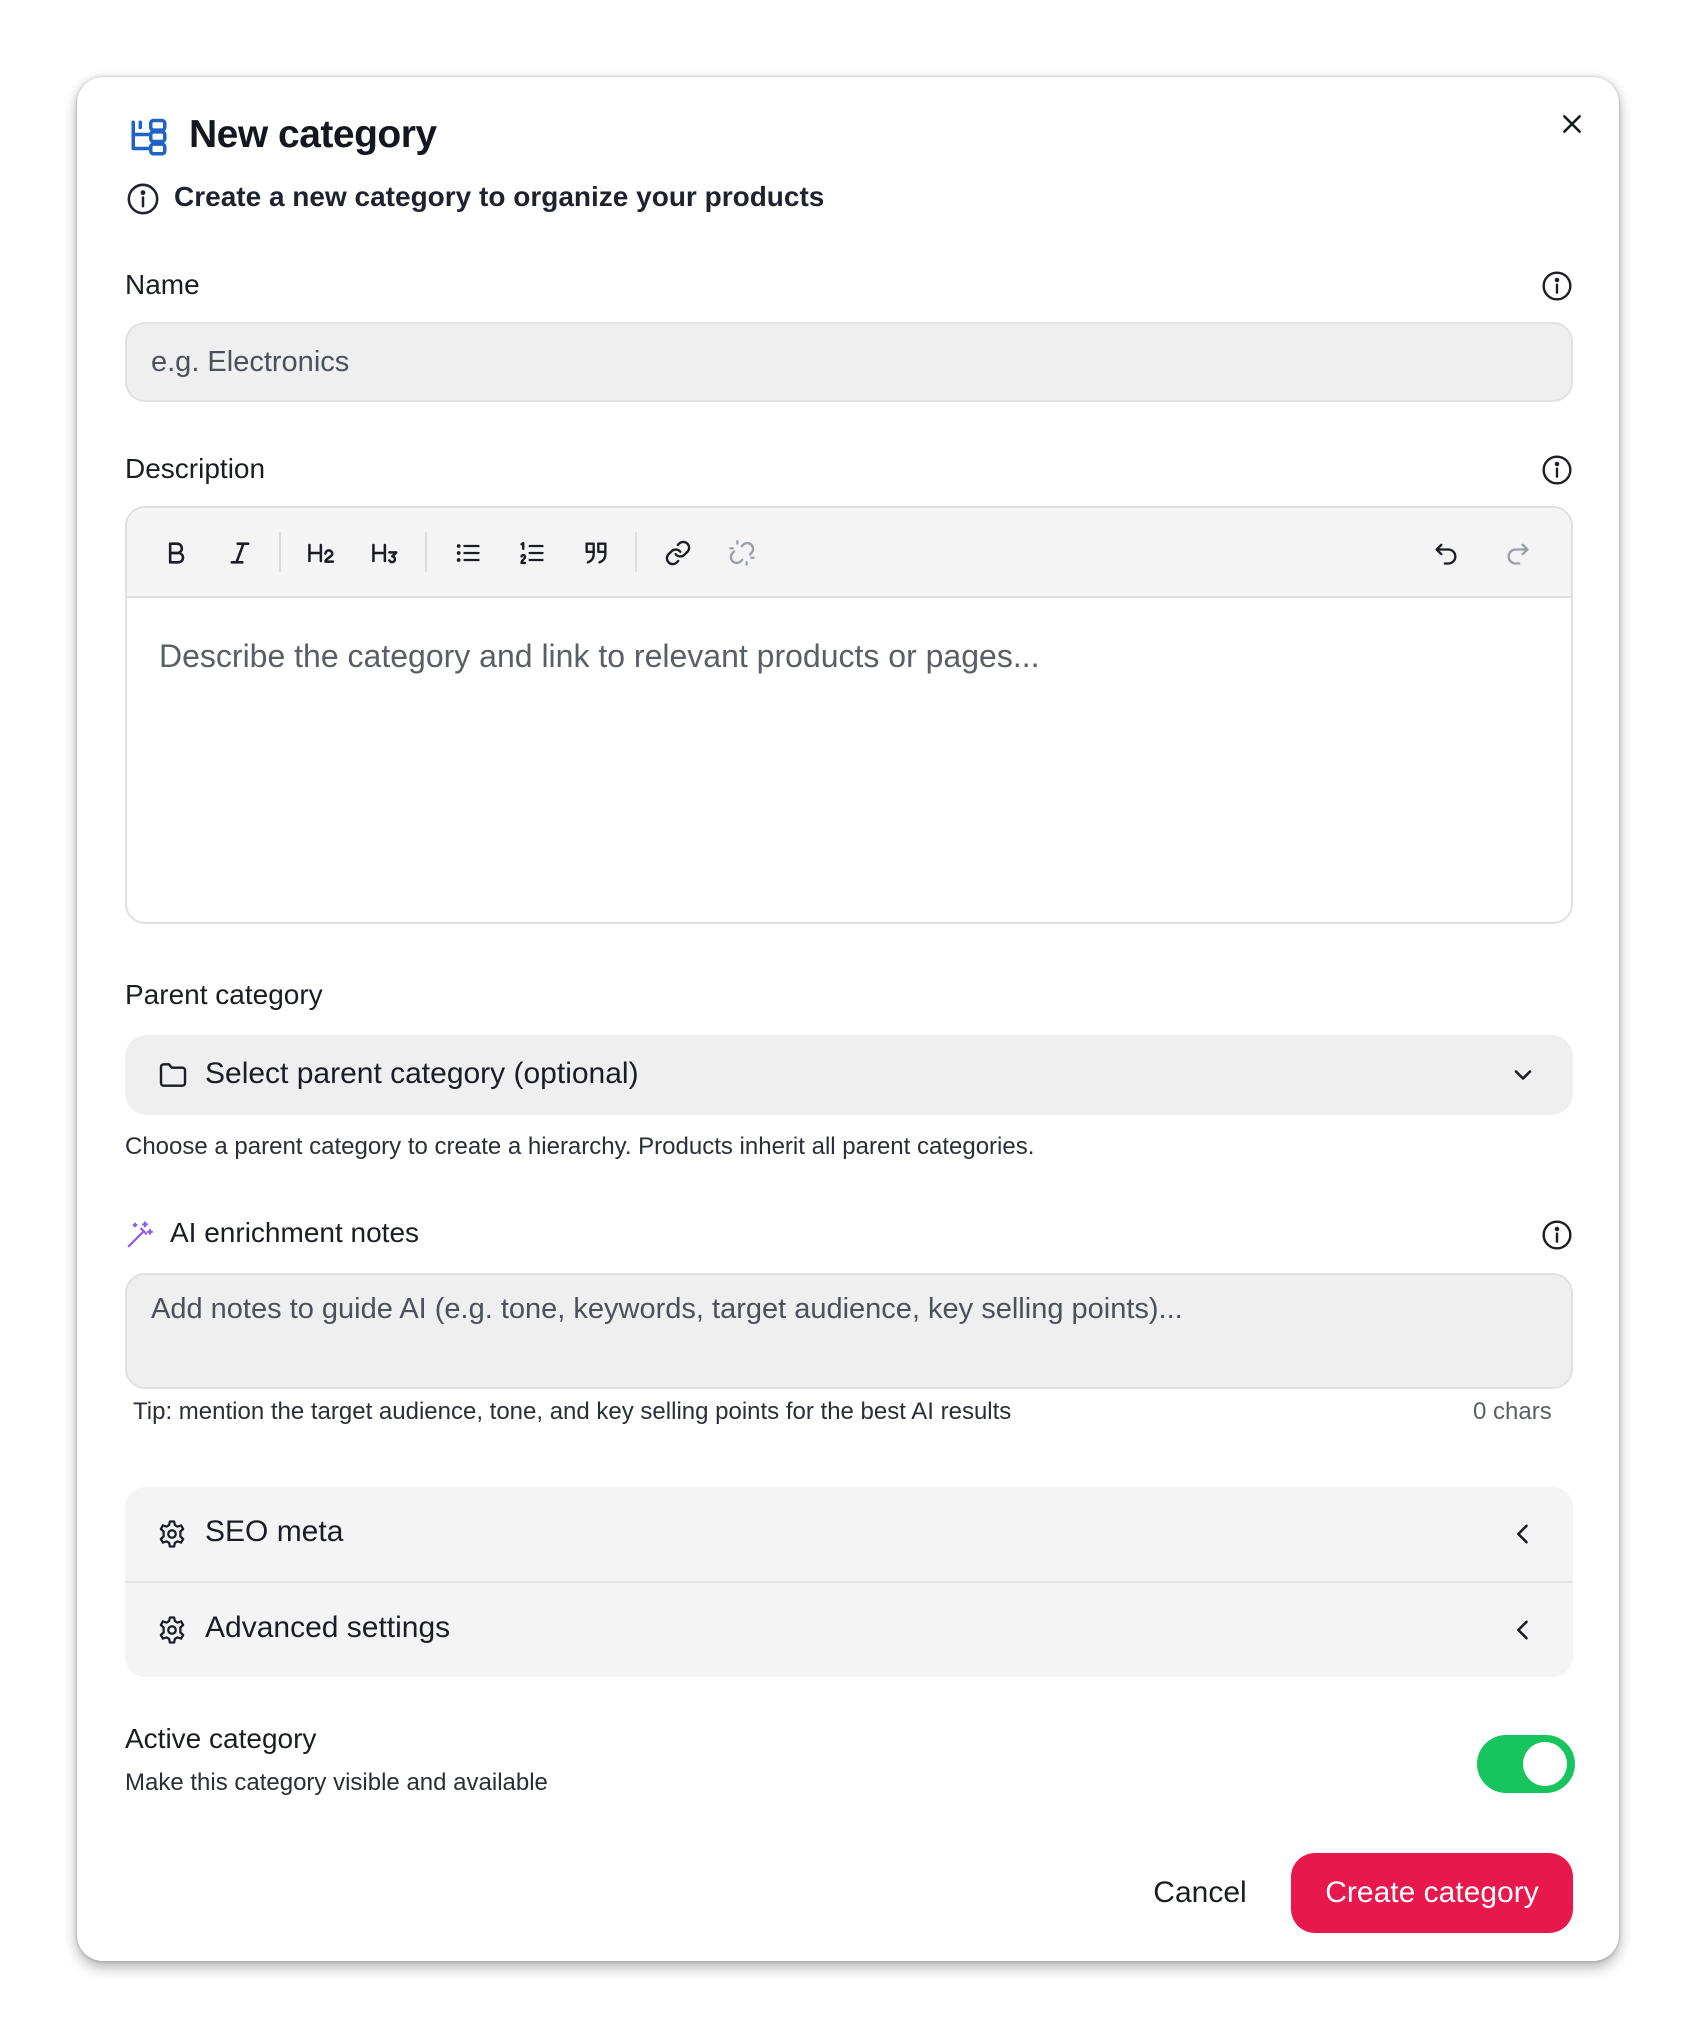 Image resolution: width=1690 pixels, height=2030 pixels. I want to click on close-button, so click(1572, 124).